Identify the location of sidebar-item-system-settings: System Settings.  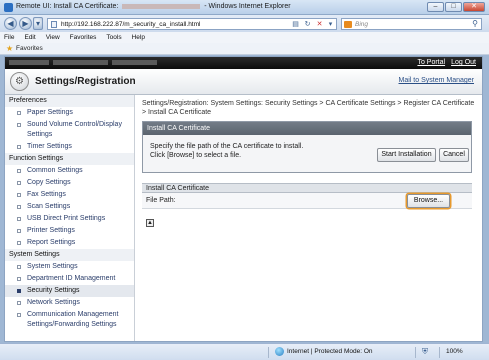
(69, 267).